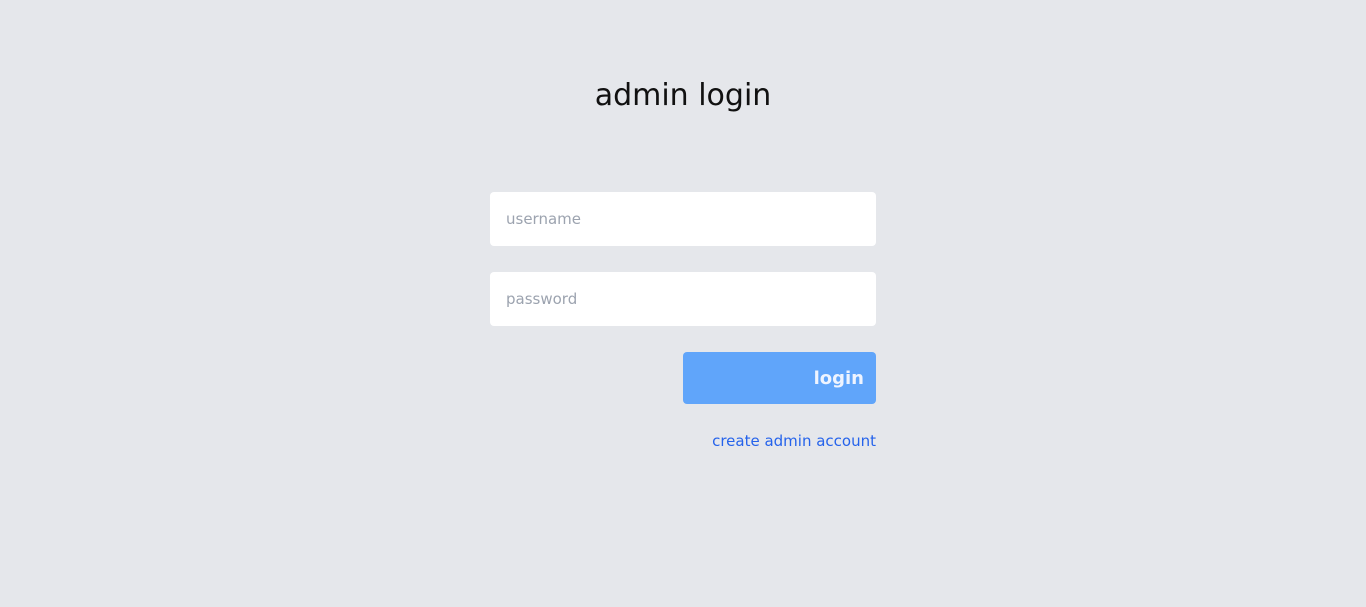 This screenshot has width=1366, height=607. What do you see at coordinates (683, 95) in the screenshot?
I see `page-title: admin login` at bounding box center [683, 95].